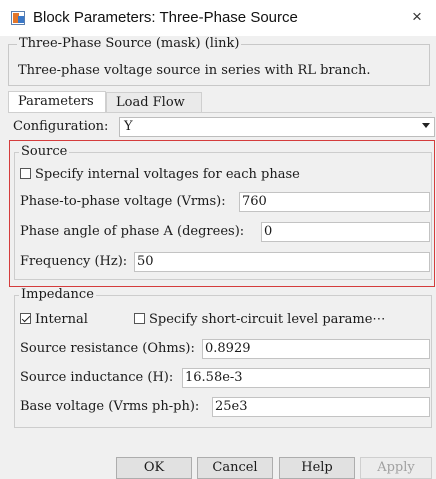 Image resolution: width=436 pixels, height=479 pixels. Describe the element at coordinates (306, 378) in the screenshot. I see `inductance-input: 16.58e-3` at that location.